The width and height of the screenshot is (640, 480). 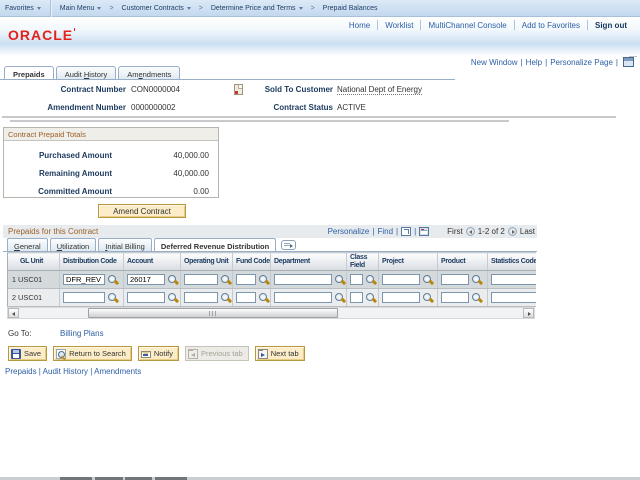 What do you see at coordinates (279, 353) in the screenshot?
I see `next-tab-button: Next tab` at bounding box center [279, 353].